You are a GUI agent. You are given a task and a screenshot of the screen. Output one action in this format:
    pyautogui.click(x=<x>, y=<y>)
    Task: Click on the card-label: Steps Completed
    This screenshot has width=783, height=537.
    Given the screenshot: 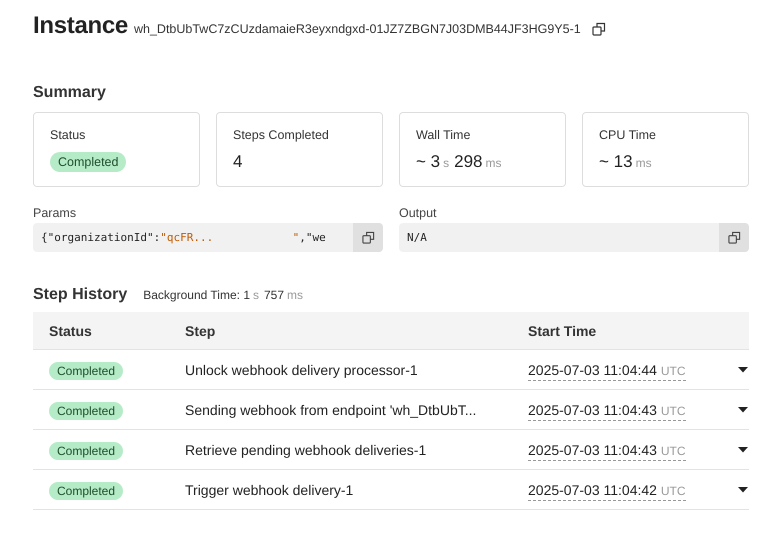 What is the action you would take?
    pyautogui.click(x=281, y=135)
    